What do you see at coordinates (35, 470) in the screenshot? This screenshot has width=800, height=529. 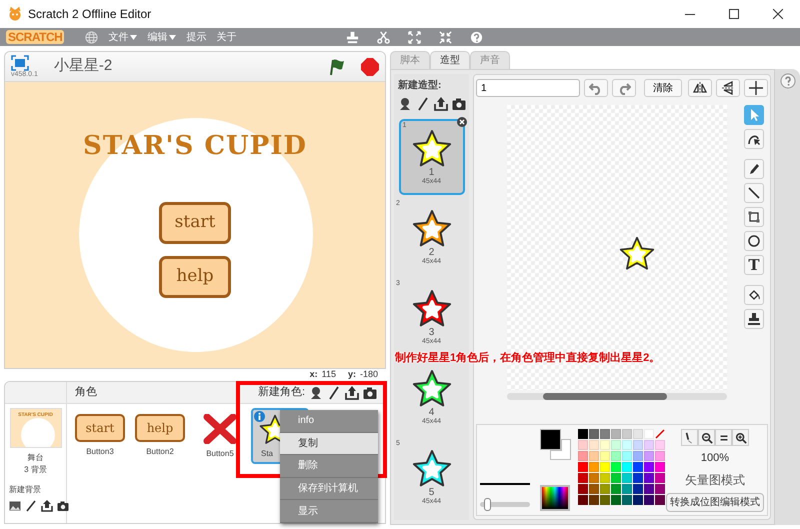 I see `backdrop-count: 3 背景` at bounding box center [35, 470].